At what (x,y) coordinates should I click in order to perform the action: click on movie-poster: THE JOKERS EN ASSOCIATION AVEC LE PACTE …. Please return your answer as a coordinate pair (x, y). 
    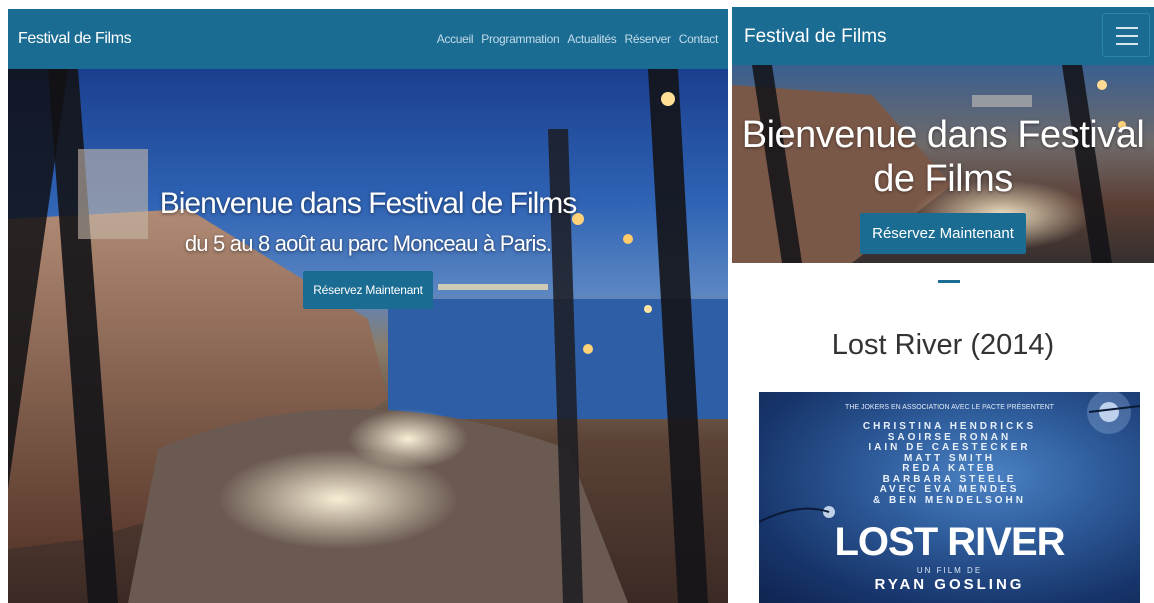
    Looking at the image, I should click on (949, 497).